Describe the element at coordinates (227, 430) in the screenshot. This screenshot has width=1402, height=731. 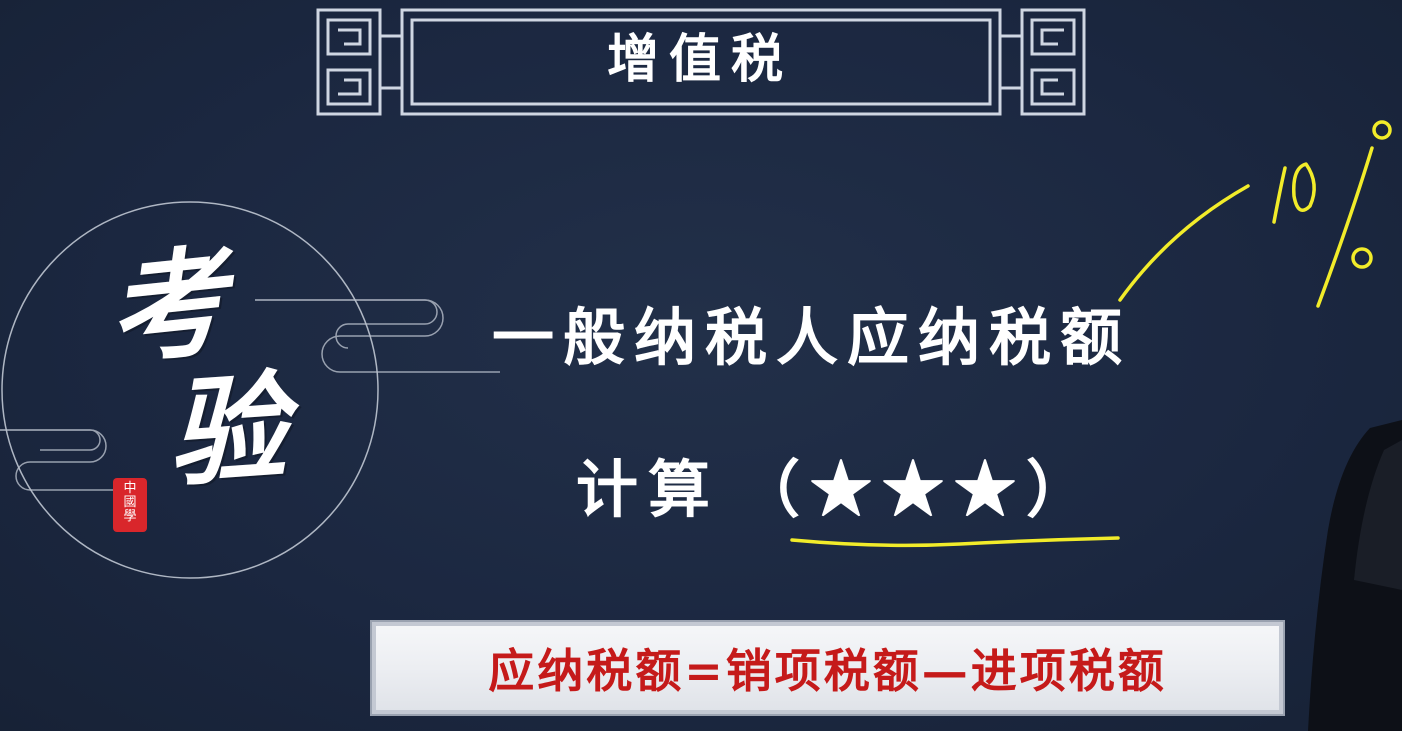
I see `emblem-char-yan: 验` at that location.